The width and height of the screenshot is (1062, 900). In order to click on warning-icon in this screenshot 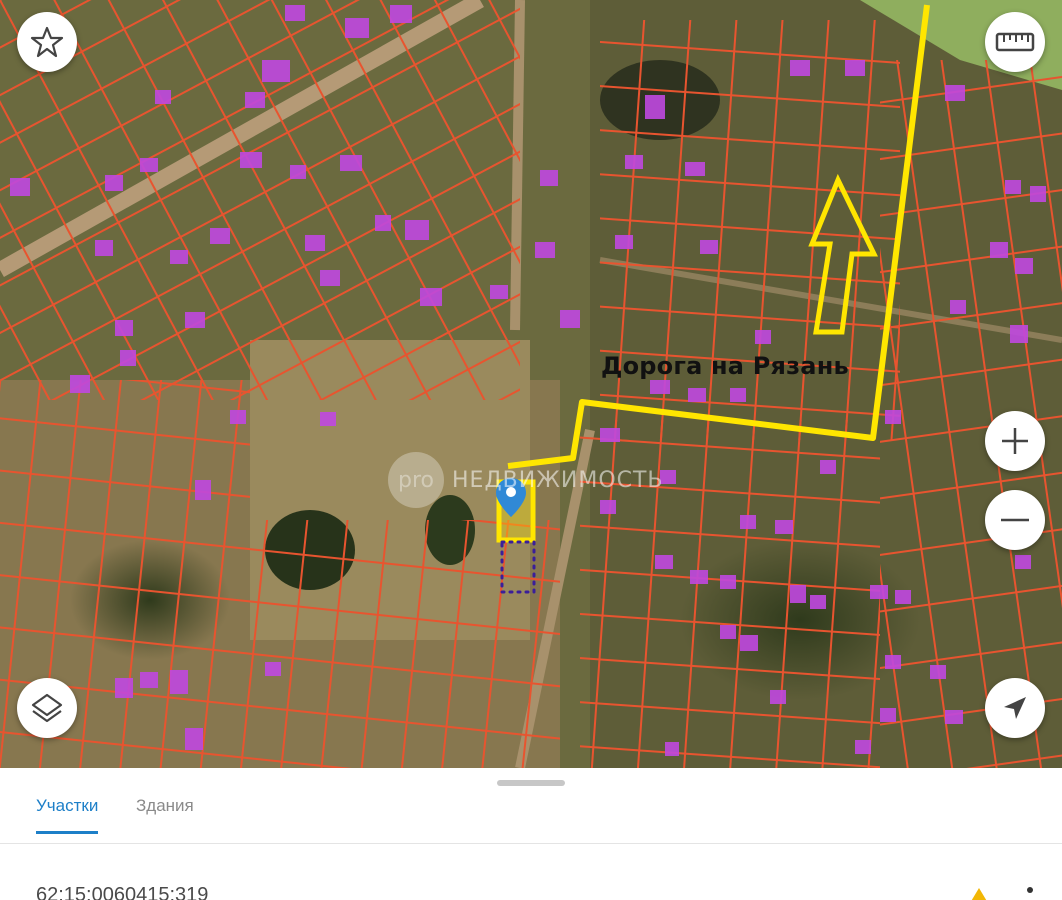, I will do `click(979, 893)`.